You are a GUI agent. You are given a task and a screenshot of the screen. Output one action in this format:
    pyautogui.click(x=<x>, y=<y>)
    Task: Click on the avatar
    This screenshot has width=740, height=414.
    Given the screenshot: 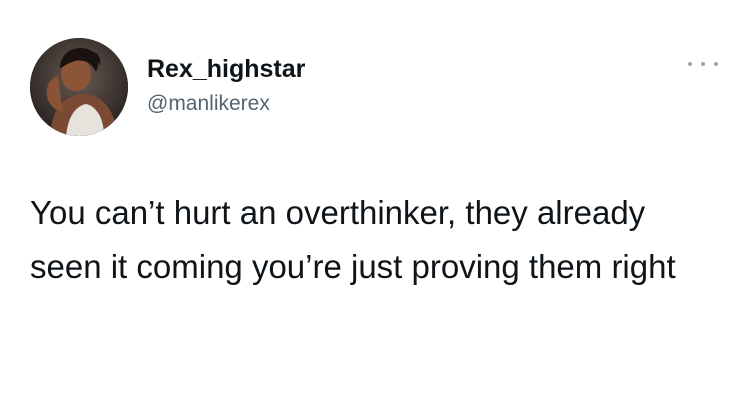 What is the action you would take?
    pyautogui.click(x=79, y=87)
    